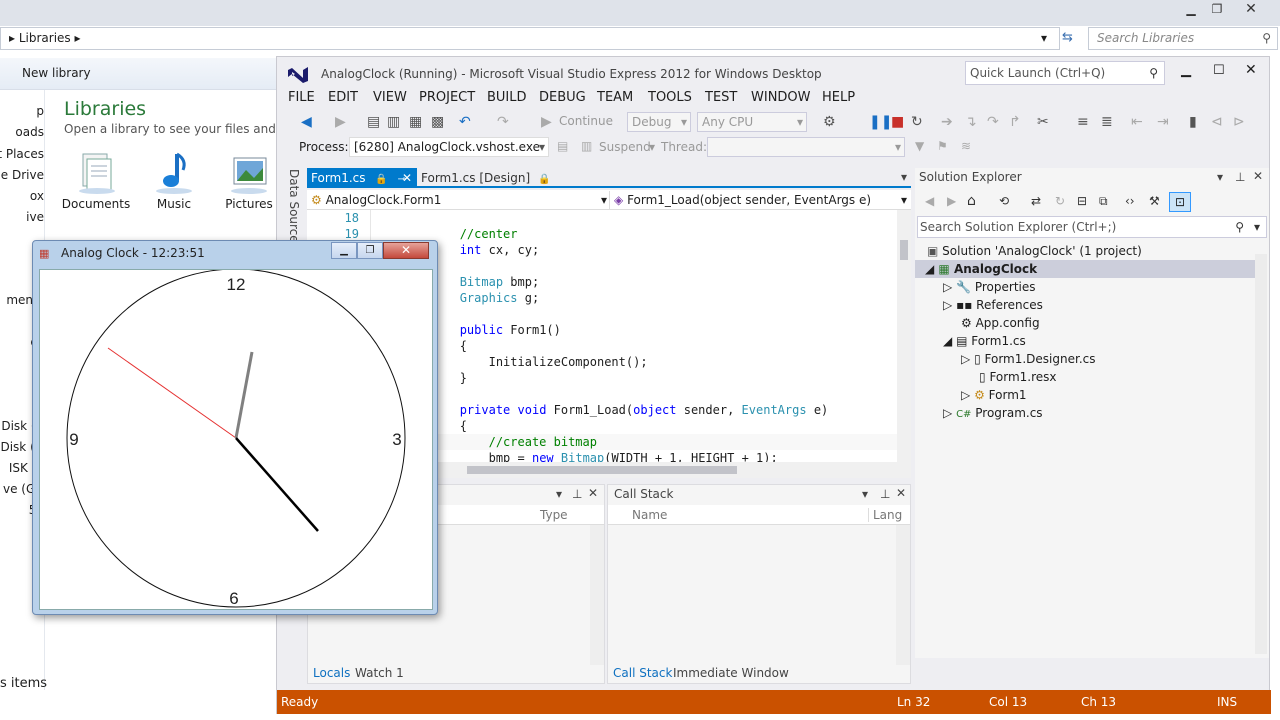 This screenshot has height=720, width=1280. What do you see at coordinates (615, 98) in the screenshot?
I see `menu-team: TEAM` at bounding box center [615, 98].